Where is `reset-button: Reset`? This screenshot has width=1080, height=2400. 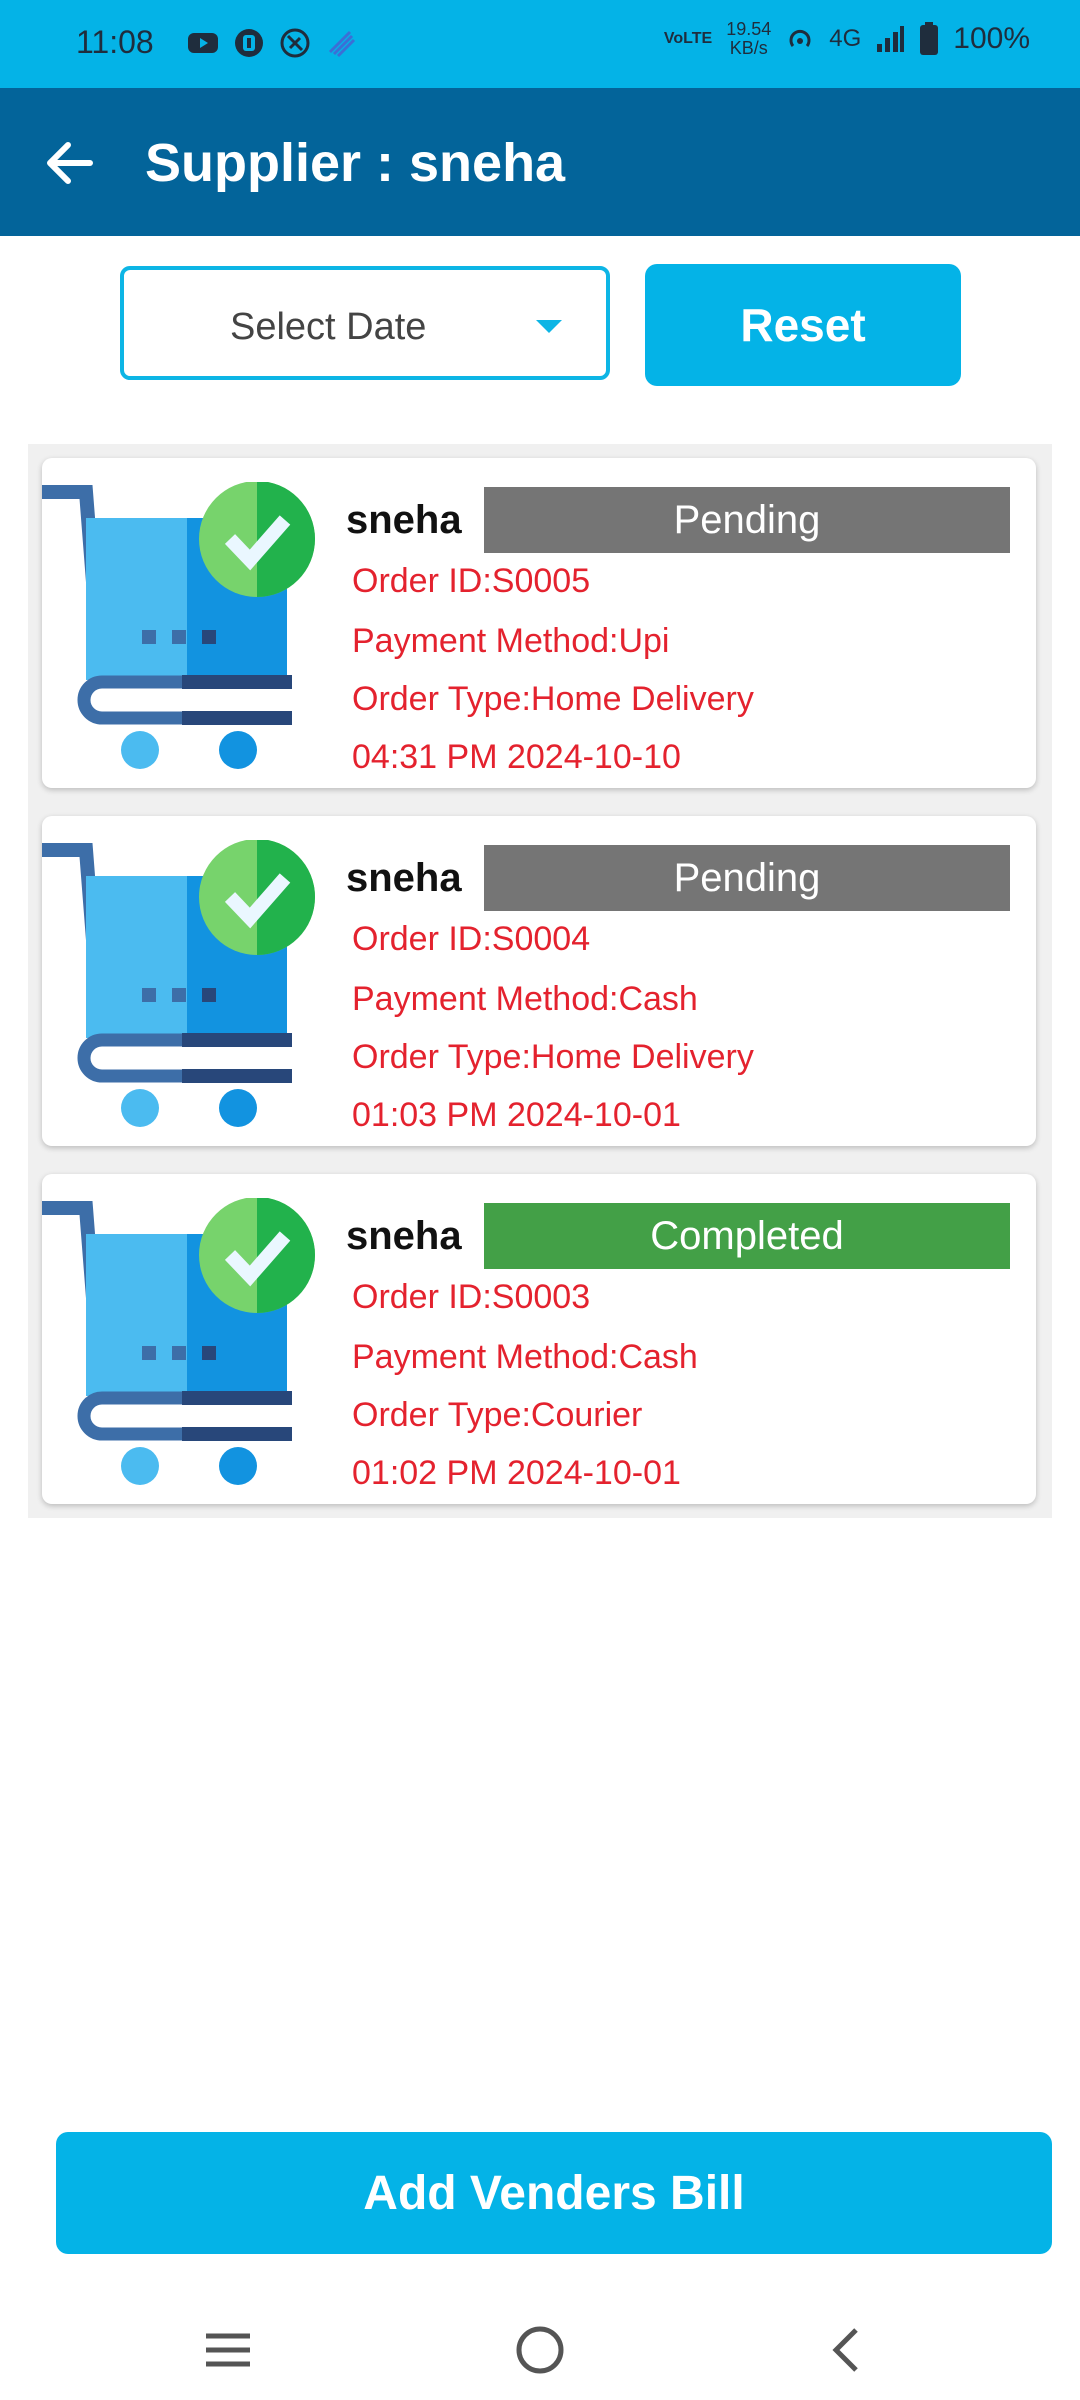 reset-button: Reset is located at coordinates (803, 325).